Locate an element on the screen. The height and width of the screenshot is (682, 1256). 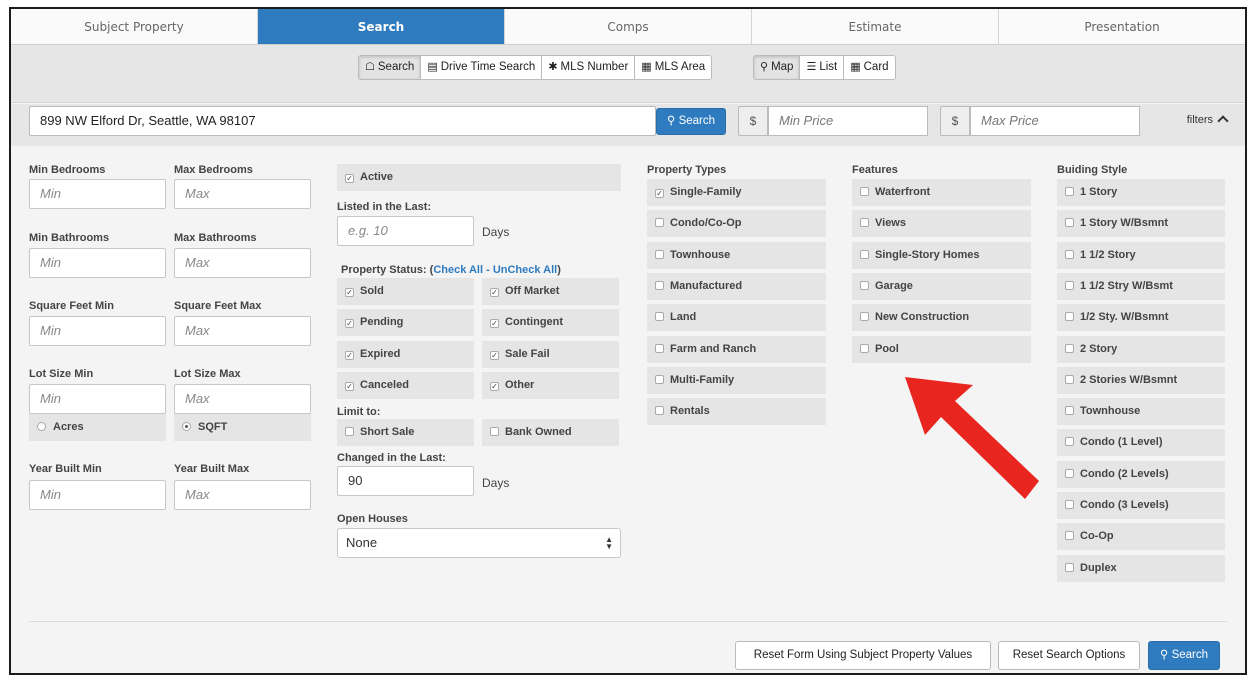
building-style-checkbox: 1/2 Sty. W/Bsmnt is located at coordinates (1141, 318).